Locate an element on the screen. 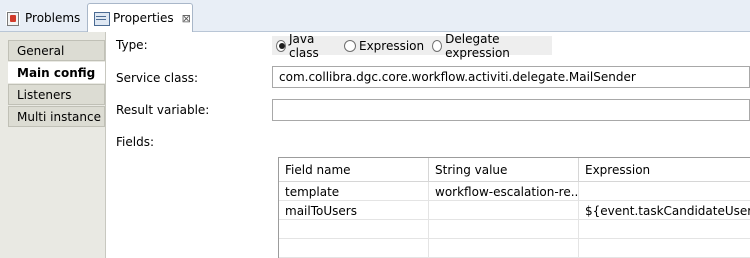  tab-properties: Properties ⊠ is located at coordinates (140, 17).